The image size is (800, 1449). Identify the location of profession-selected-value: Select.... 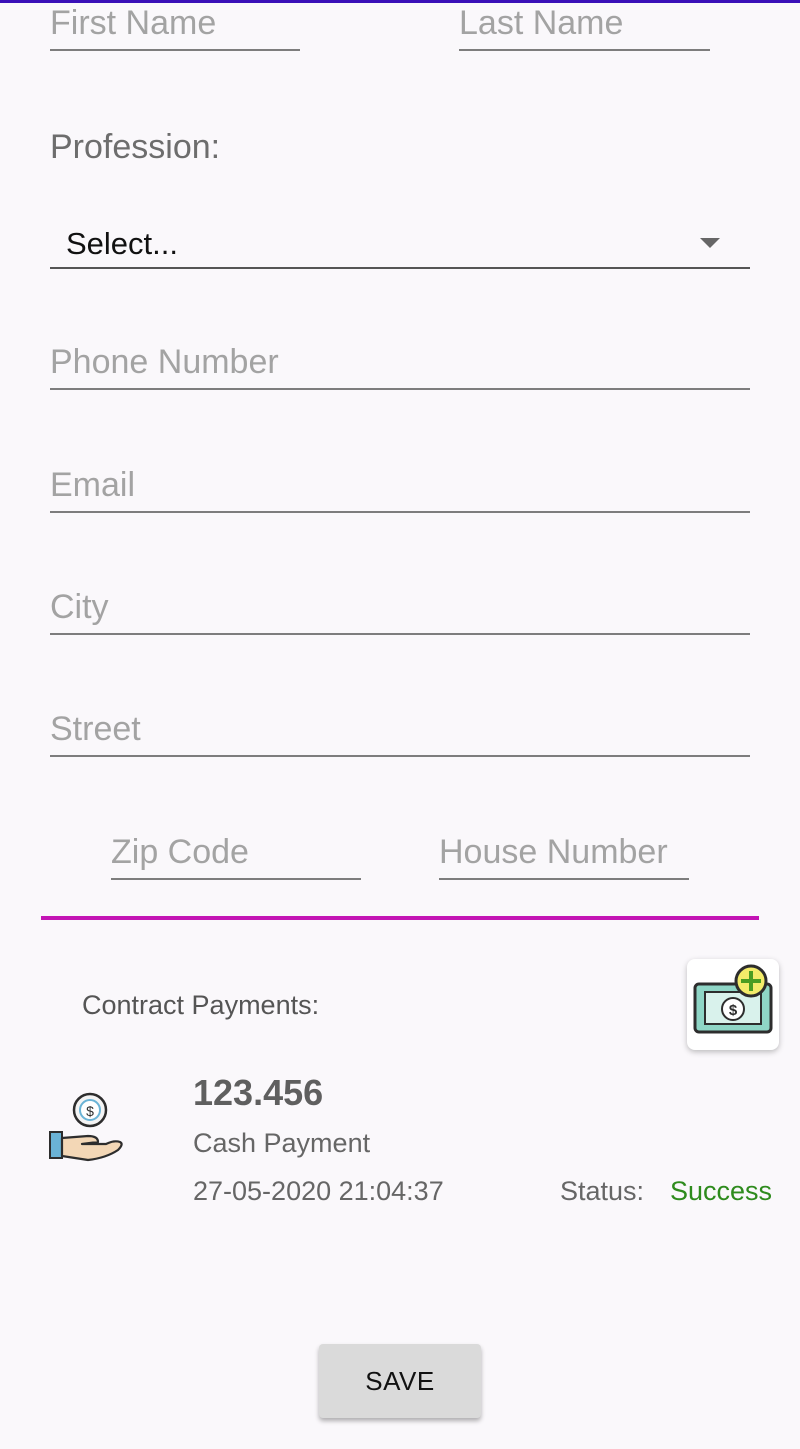
(122, 243).